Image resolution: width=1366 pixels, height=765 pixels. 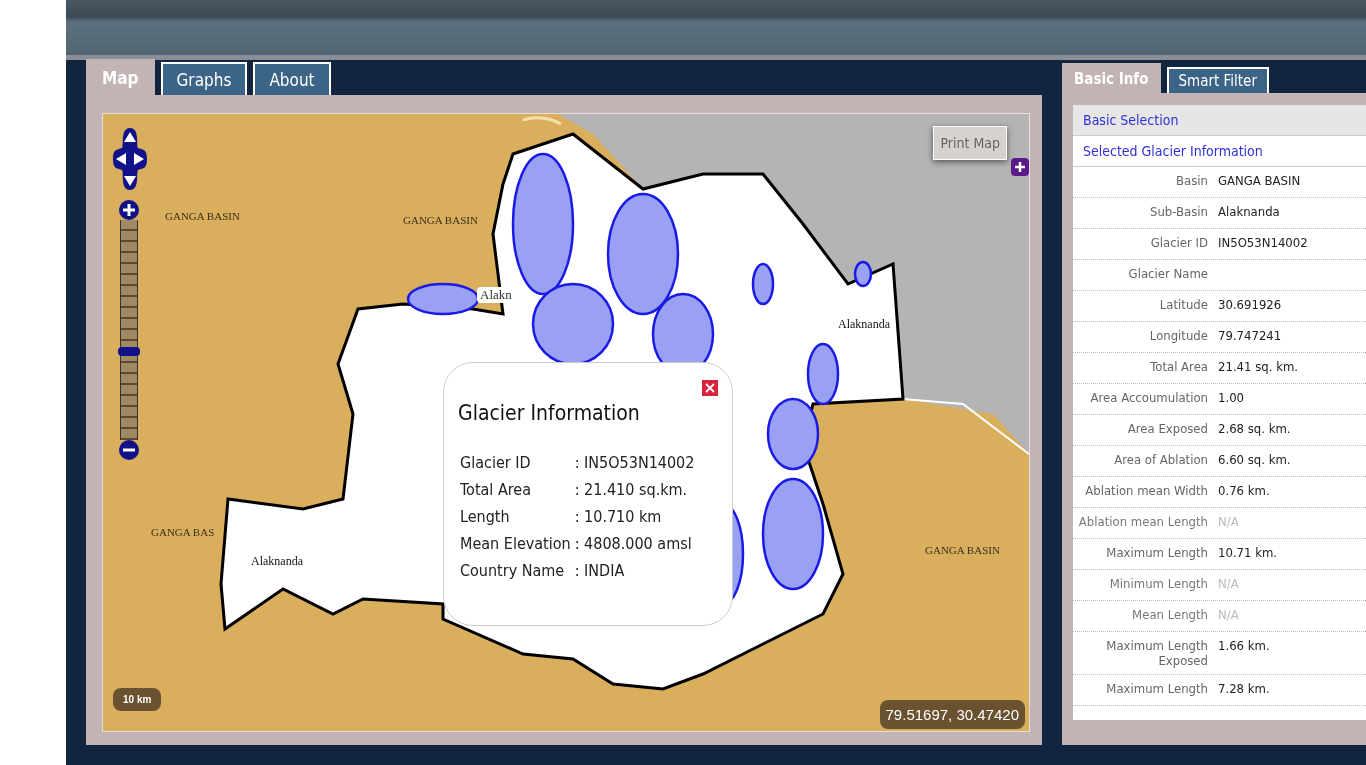 I want to click on info-value: : 21.410 sq.km., so click(x=631, y=489).